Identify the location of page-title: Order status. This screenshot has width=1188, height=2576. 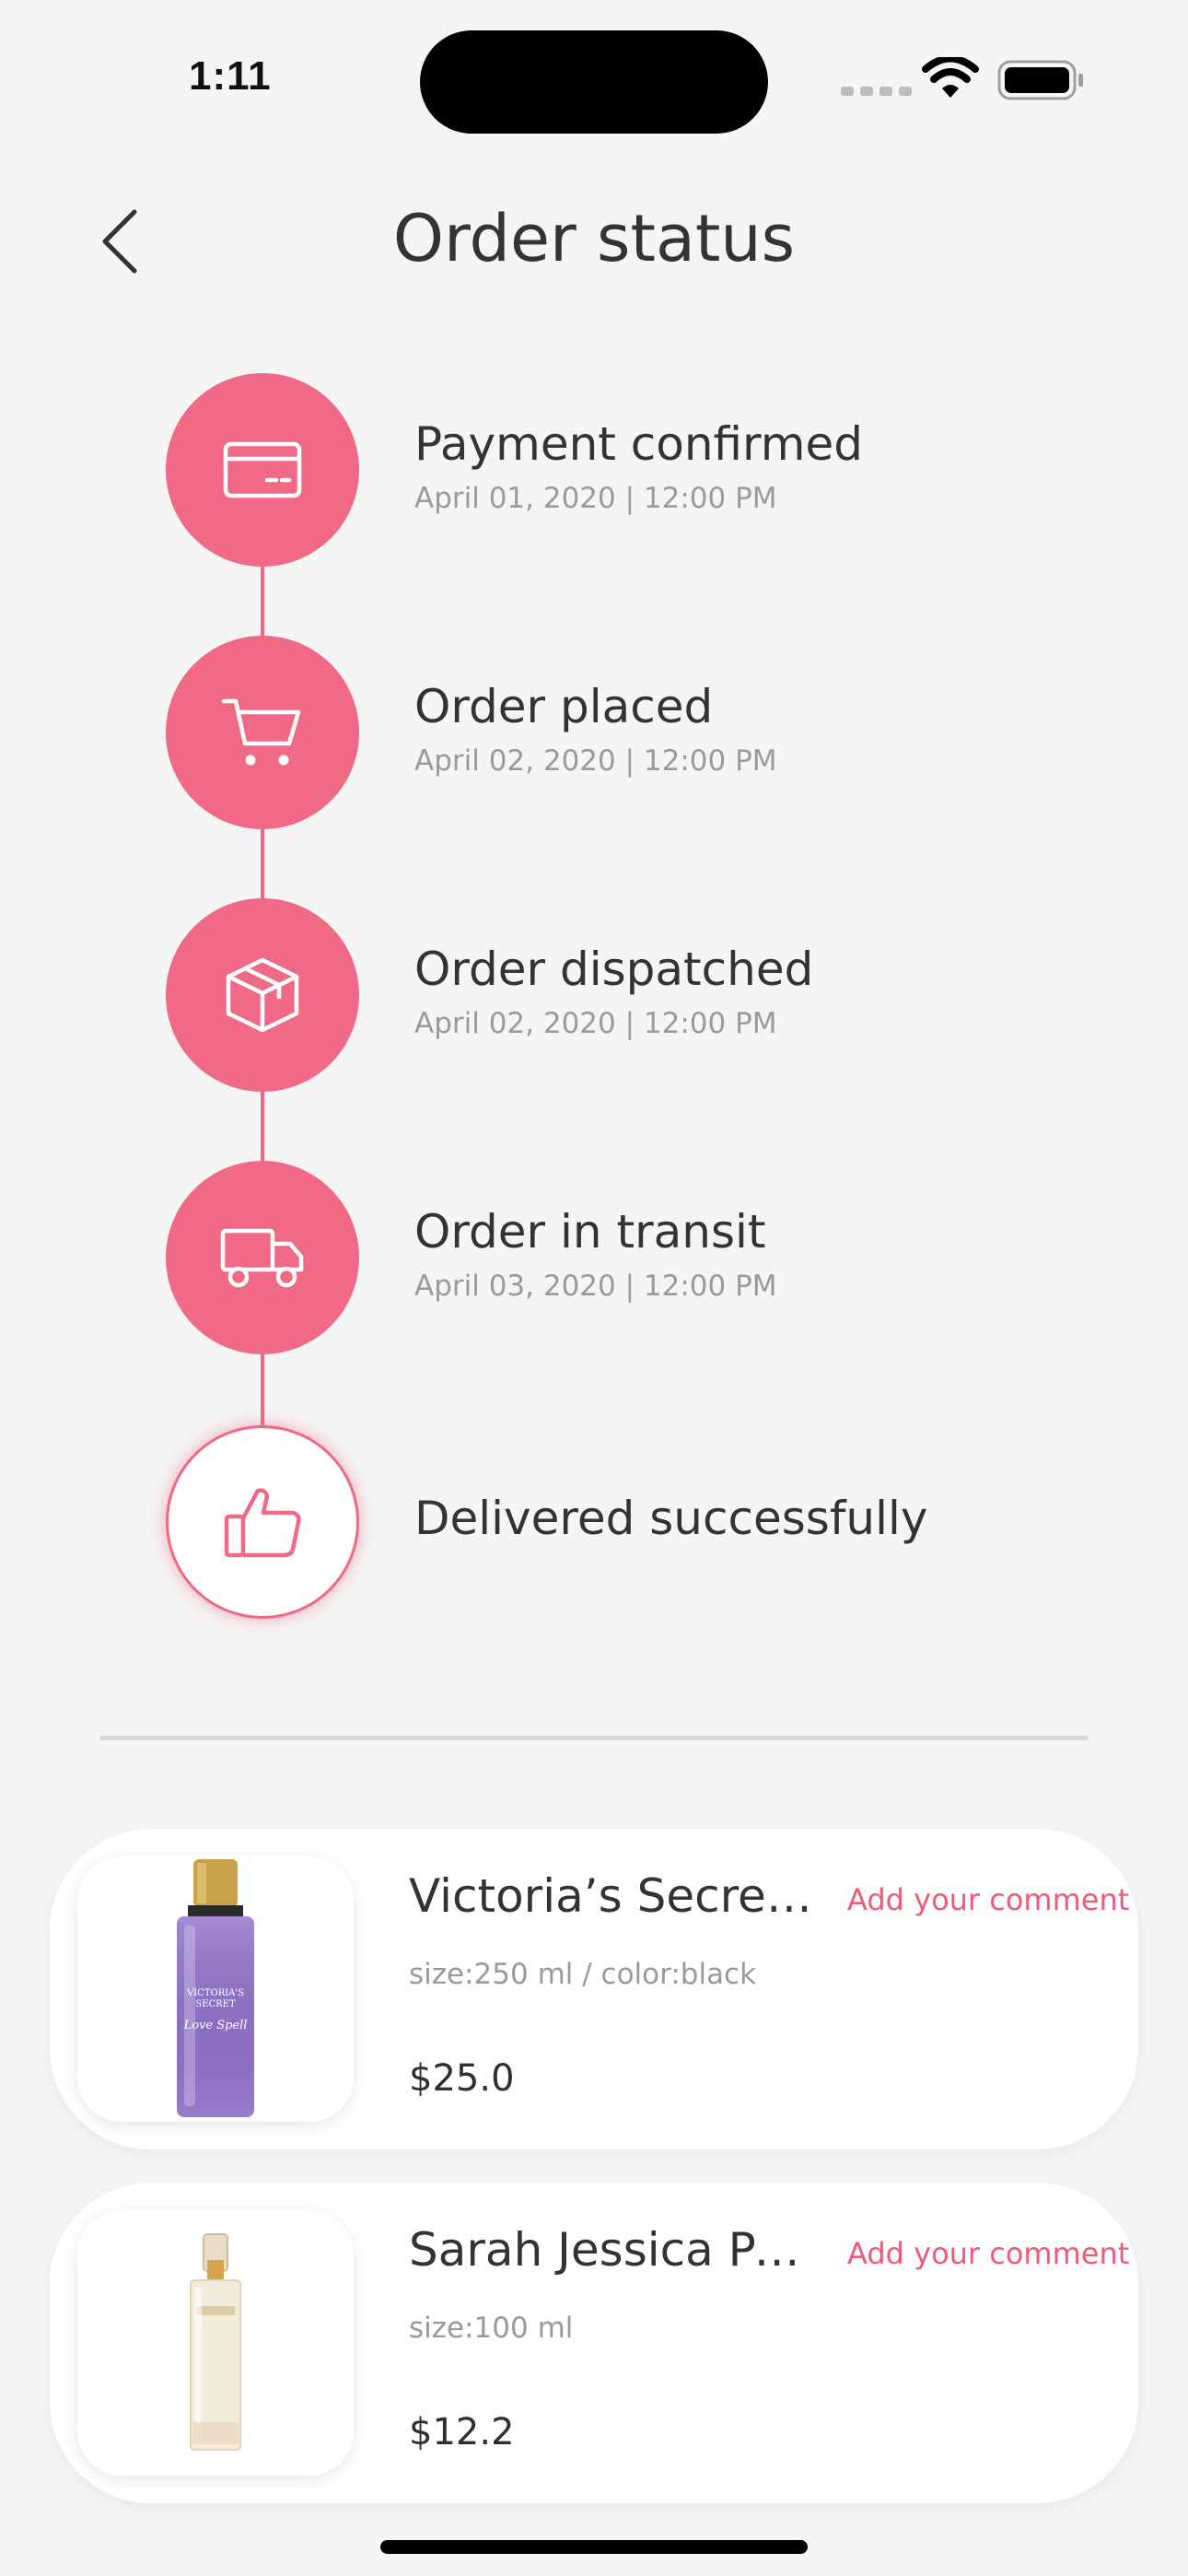
(594, 238).